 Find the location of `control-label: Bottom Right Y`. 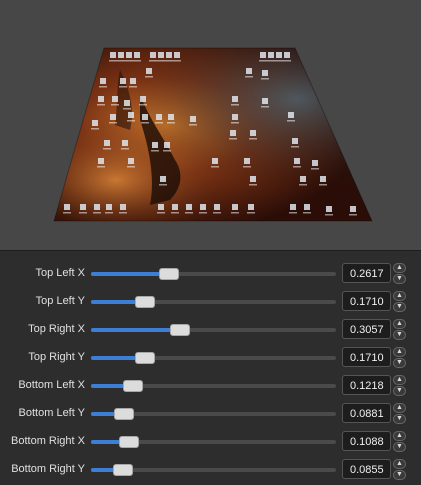

control-label: Bottom Right Y is located at coordinates (48, 469).